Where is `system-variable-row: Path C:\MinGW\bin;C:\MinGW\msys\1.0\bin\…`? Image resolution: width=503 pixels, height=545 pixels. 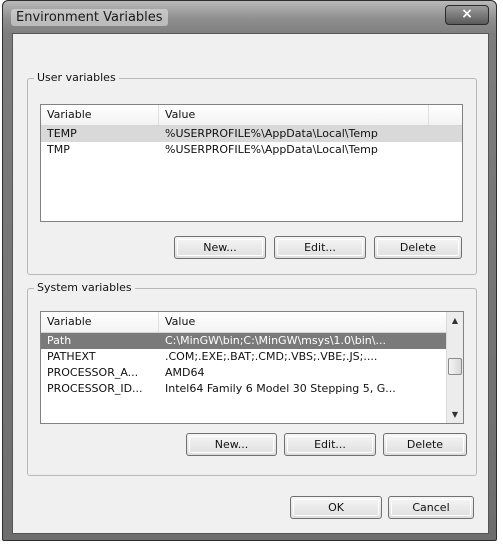
system-variable-row: Path C:\MinGW\bin;C:\MinGW\msys\1.0\bin\… is located at coordinates (243, 341).